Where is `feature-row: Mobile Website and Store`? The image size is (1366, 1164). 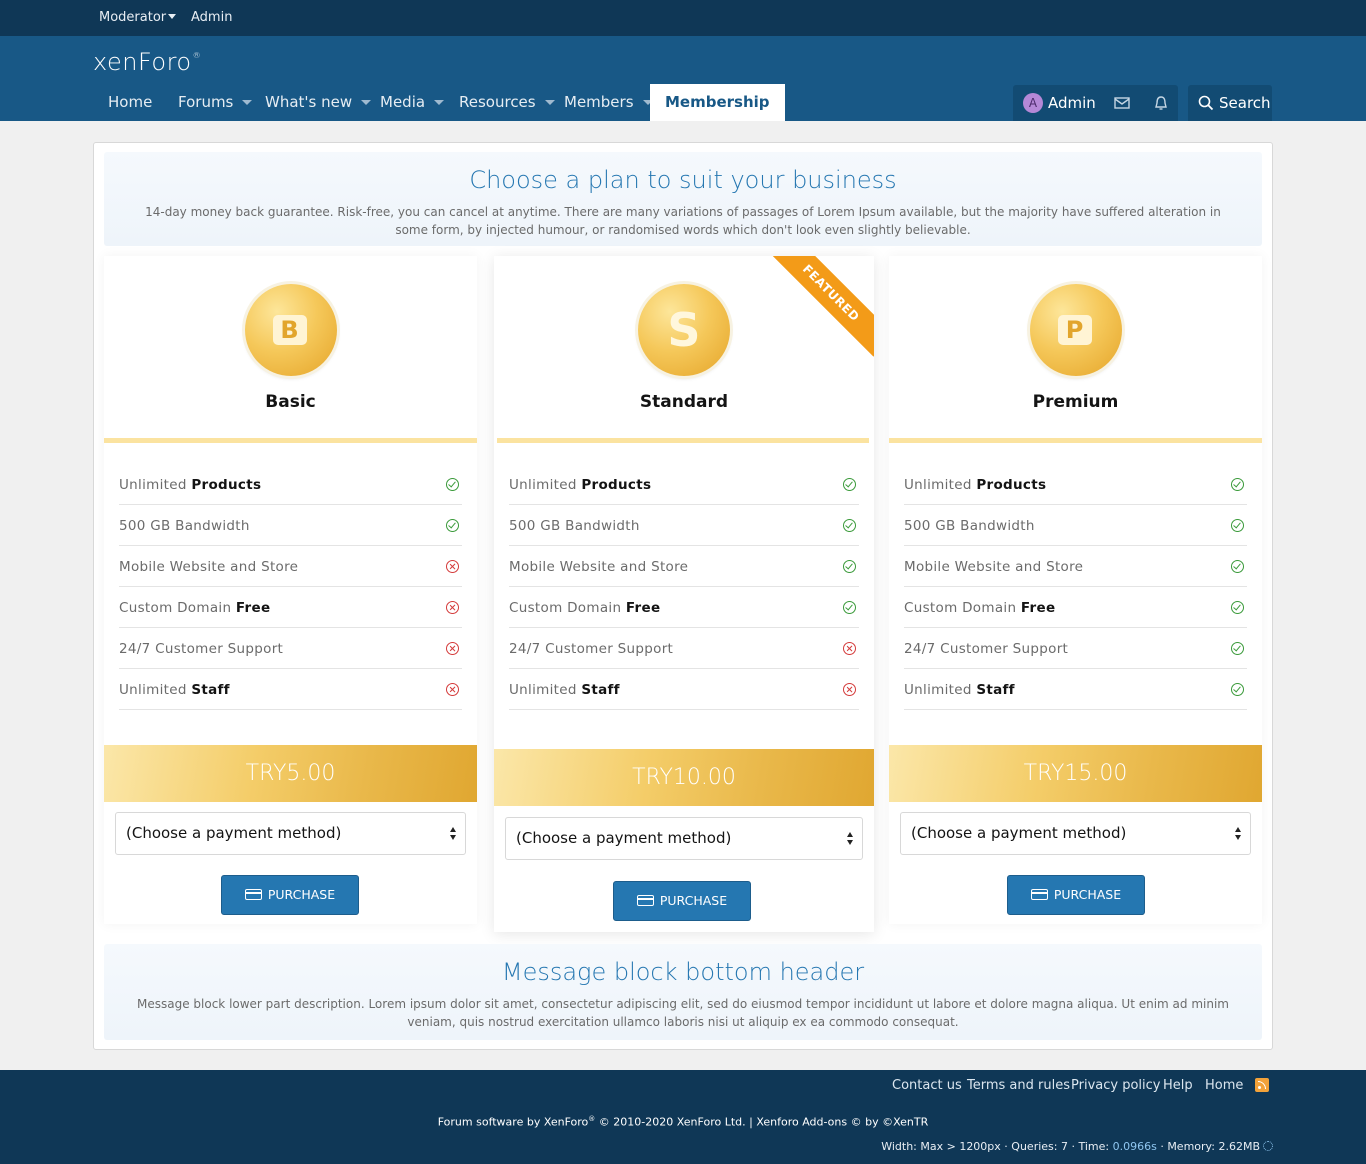 feature-row: Mobile Website and Store is located at coordinates (684, 566).